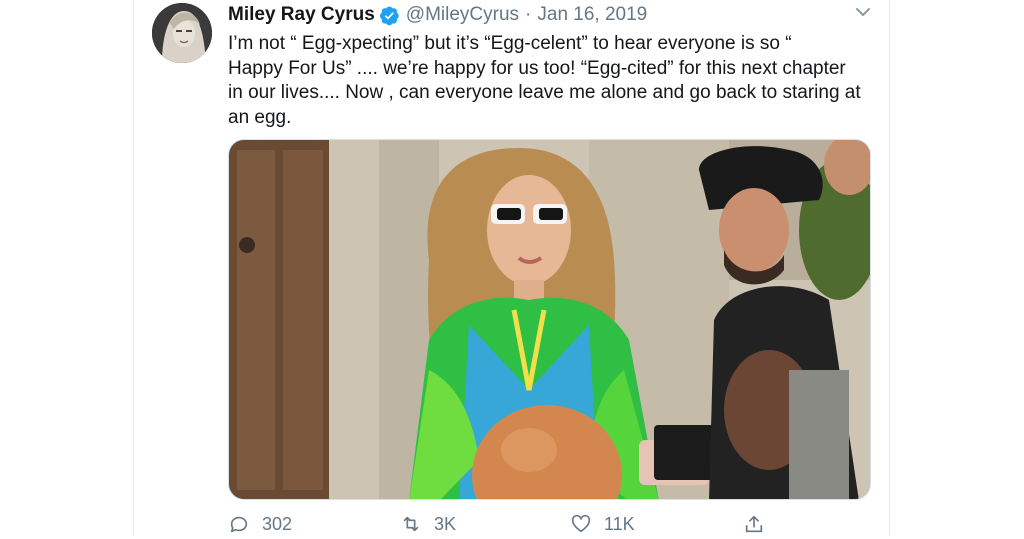  Describe the element at coordinates (389, 15) in the screenshot. I see `verified-badge-icon` at that location.